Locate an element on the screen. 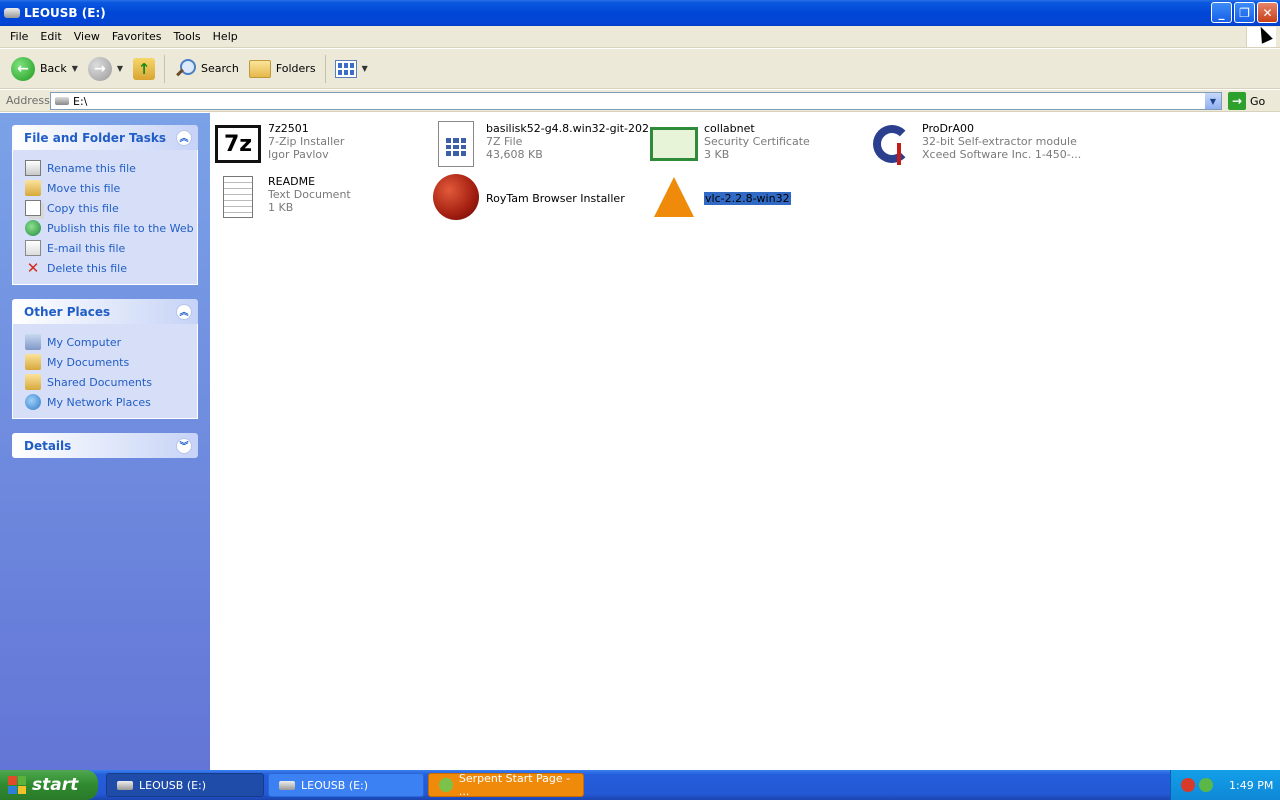 The width and height of the screenshot is (1280, 800). file-name: 7z2501 is located at coordinates (288, 128).